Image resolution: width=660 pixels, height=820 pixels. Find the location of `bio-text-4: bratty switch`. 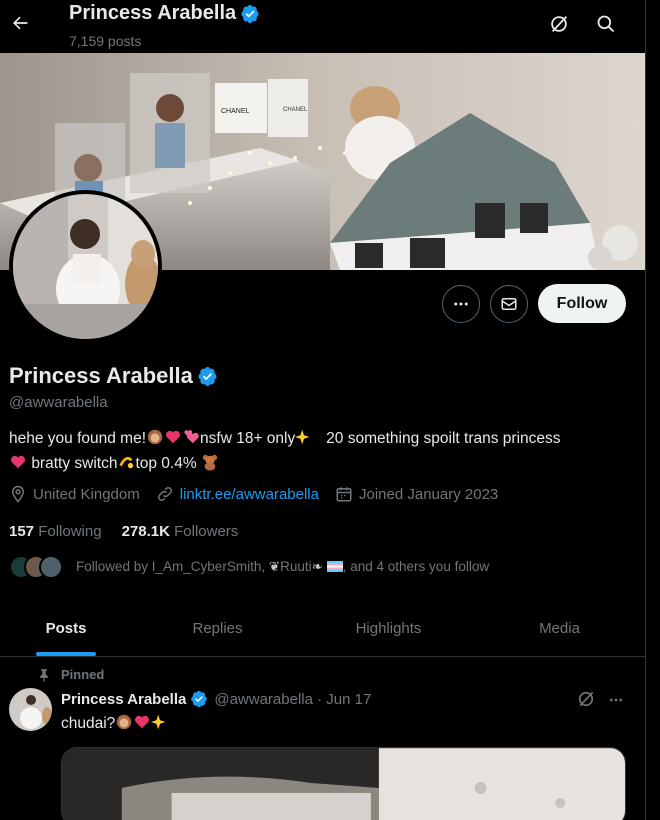

bio-text-4: bratty switch is located at coordinates (74, 463).